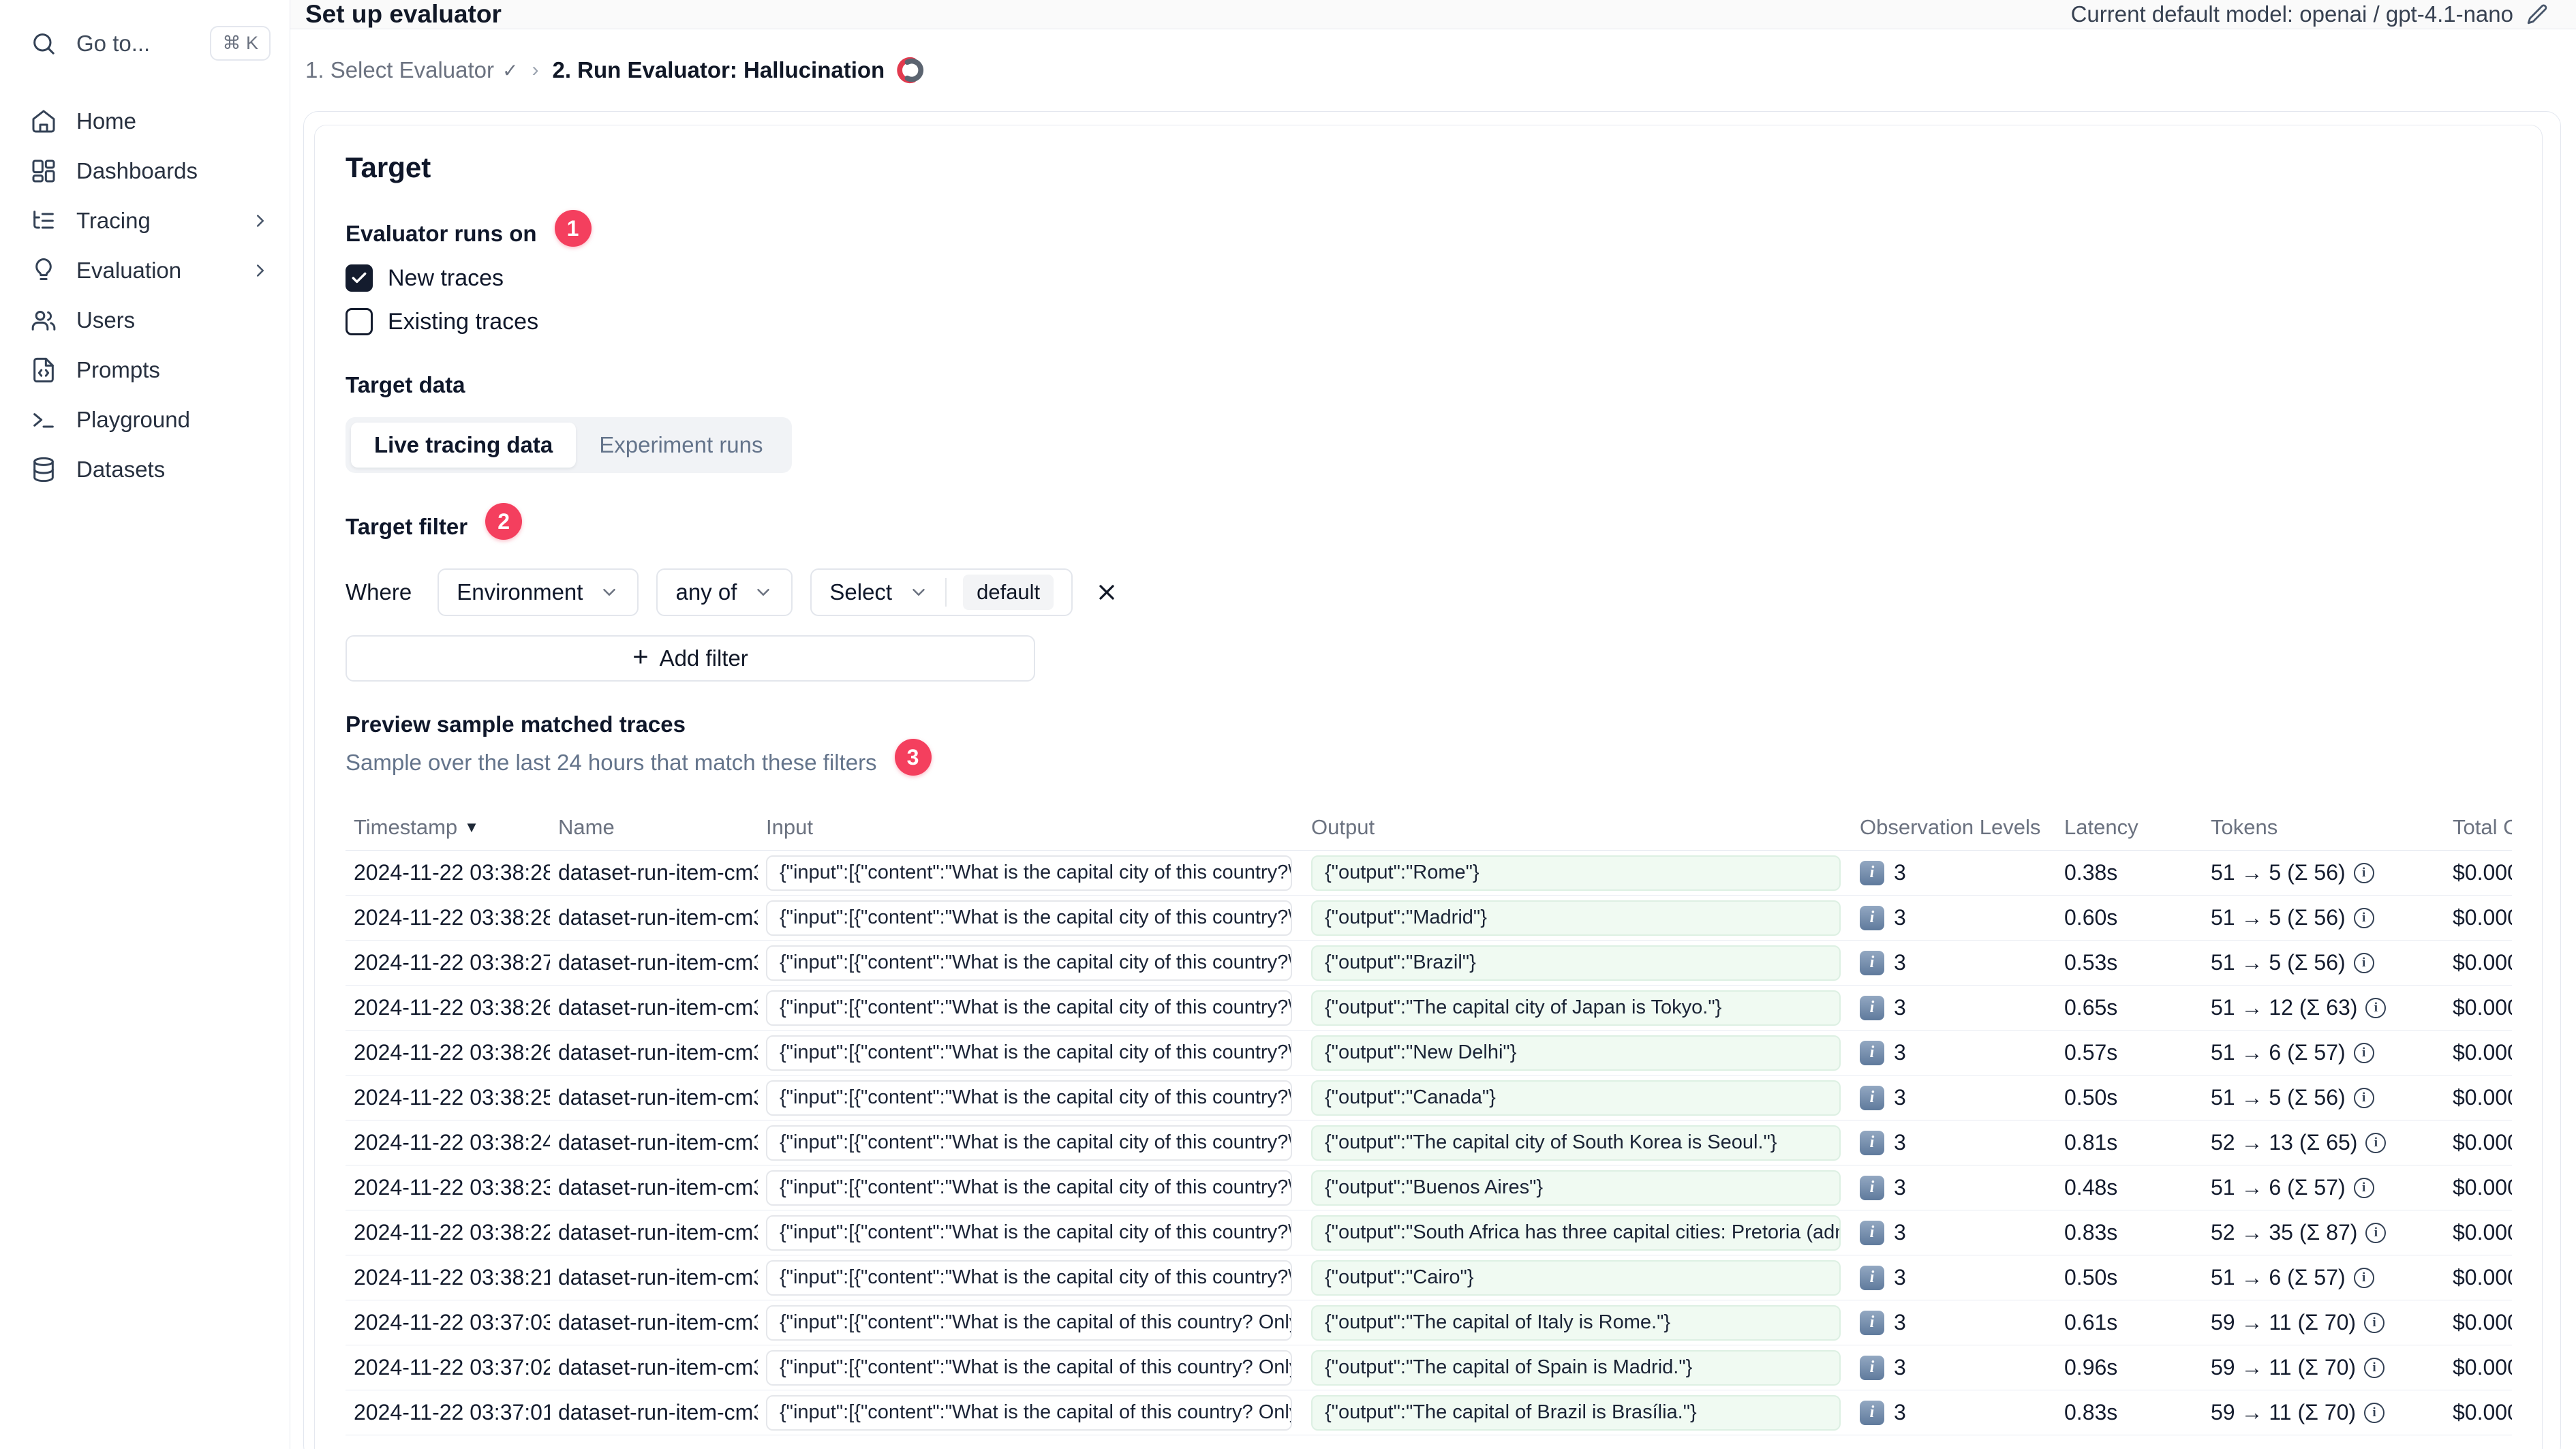 Image resolution: width=2576 pixels, height=1449 pixels. What do you see at coordinates (1954, 827) in the screenshot?
I see `col-observation-levels: Observation Levels` at bounding box center [1954, 827].